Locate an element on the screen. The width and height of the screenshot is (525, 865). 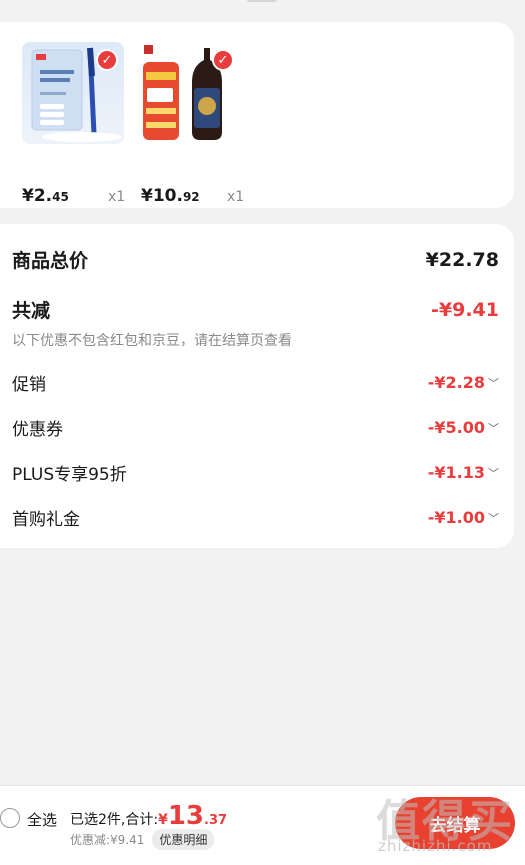
total-reduce-label: 共减 is located at coordinates (31, 311).